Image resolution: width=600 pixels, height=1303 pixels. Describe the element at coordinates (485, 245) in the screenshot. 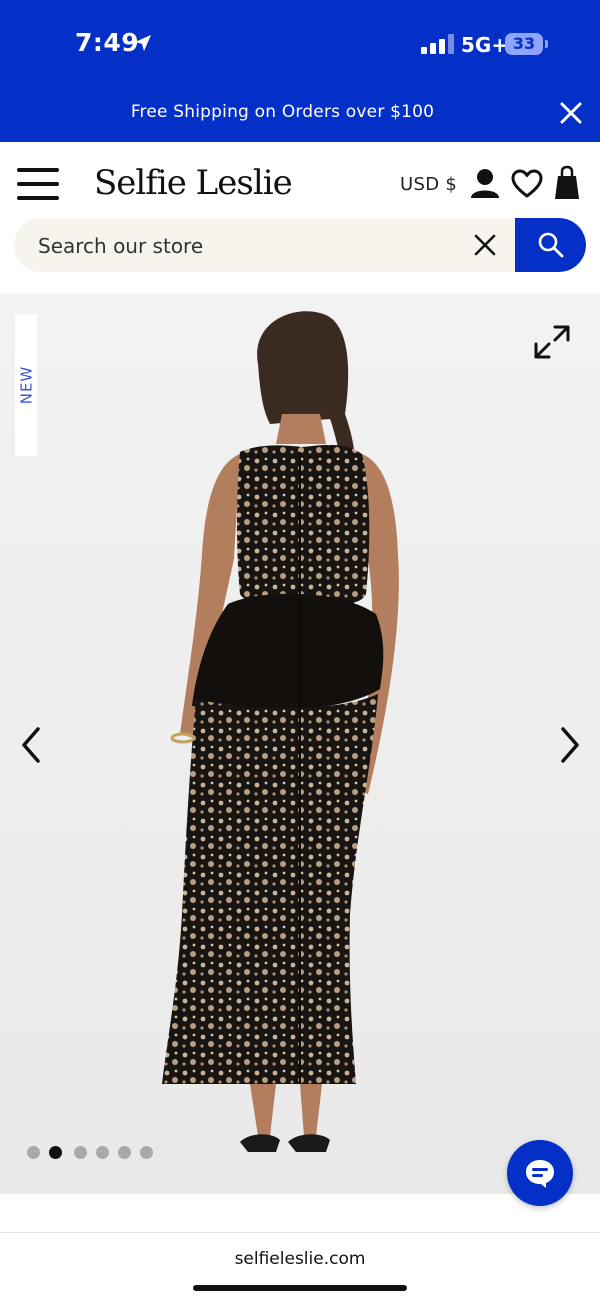

I see `clear-search-icon` at that location.